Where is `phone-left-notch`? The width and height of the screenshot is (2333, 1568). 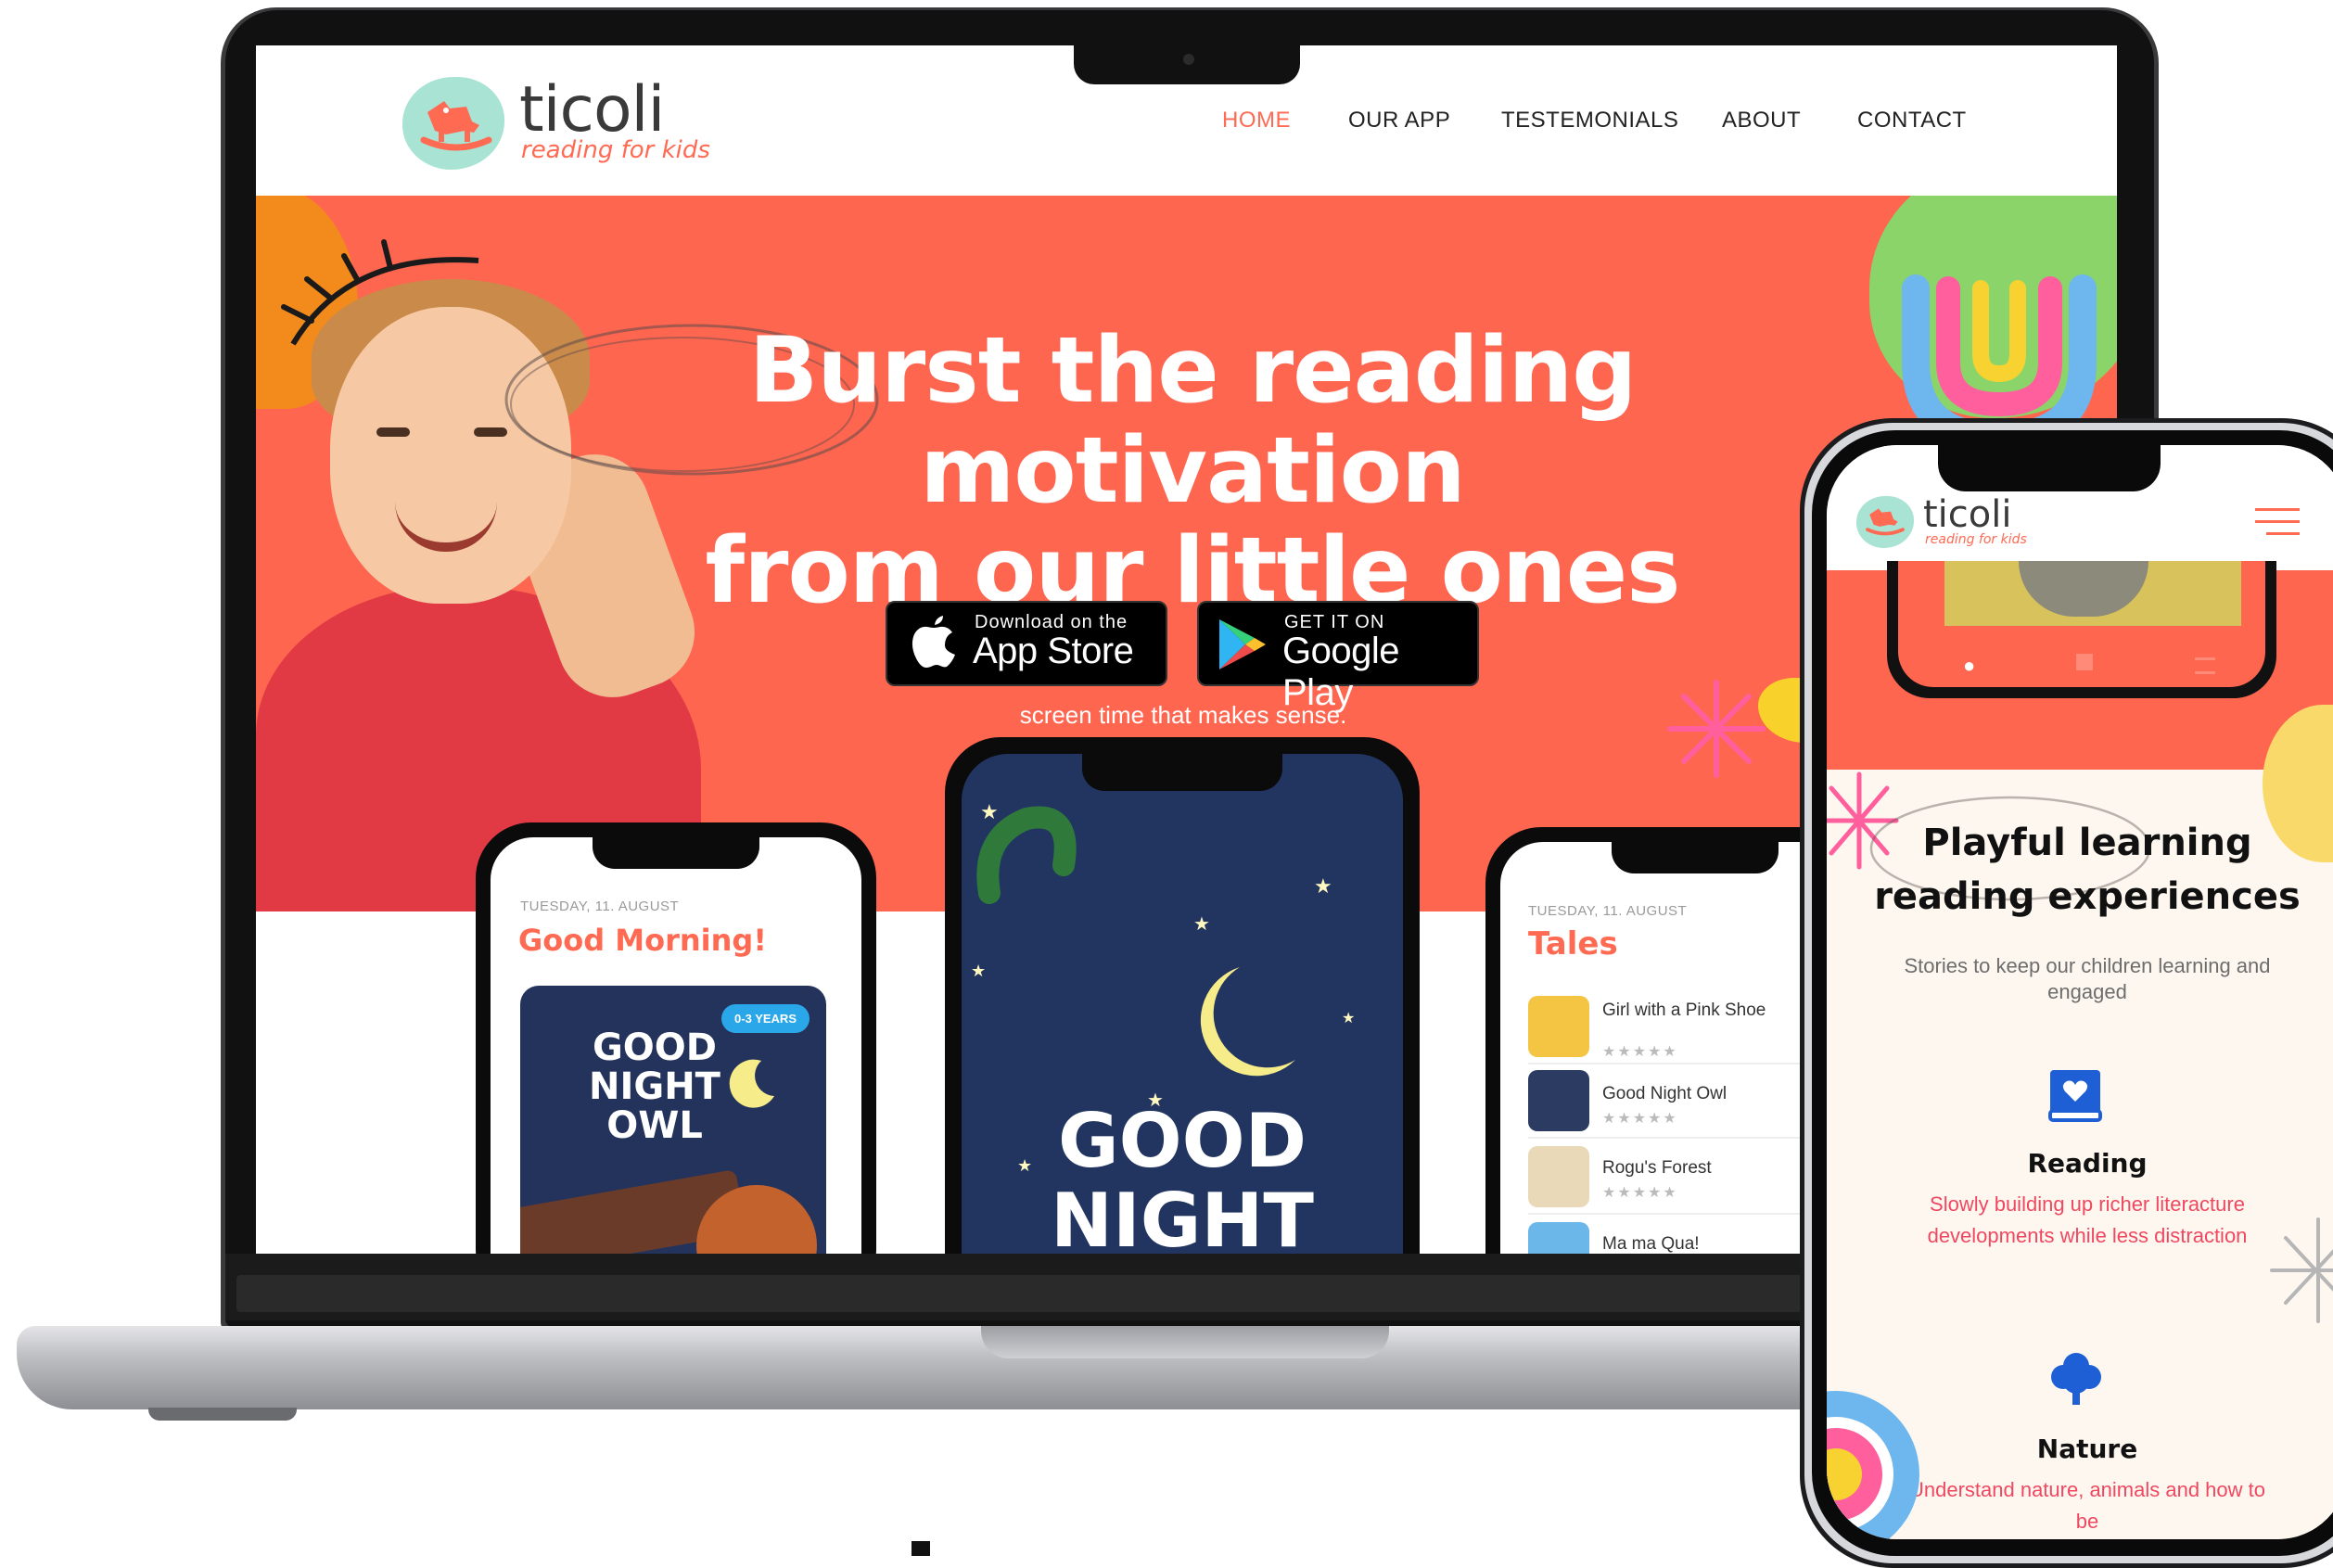
phone-left-notch is located at coordinates (676, 853).